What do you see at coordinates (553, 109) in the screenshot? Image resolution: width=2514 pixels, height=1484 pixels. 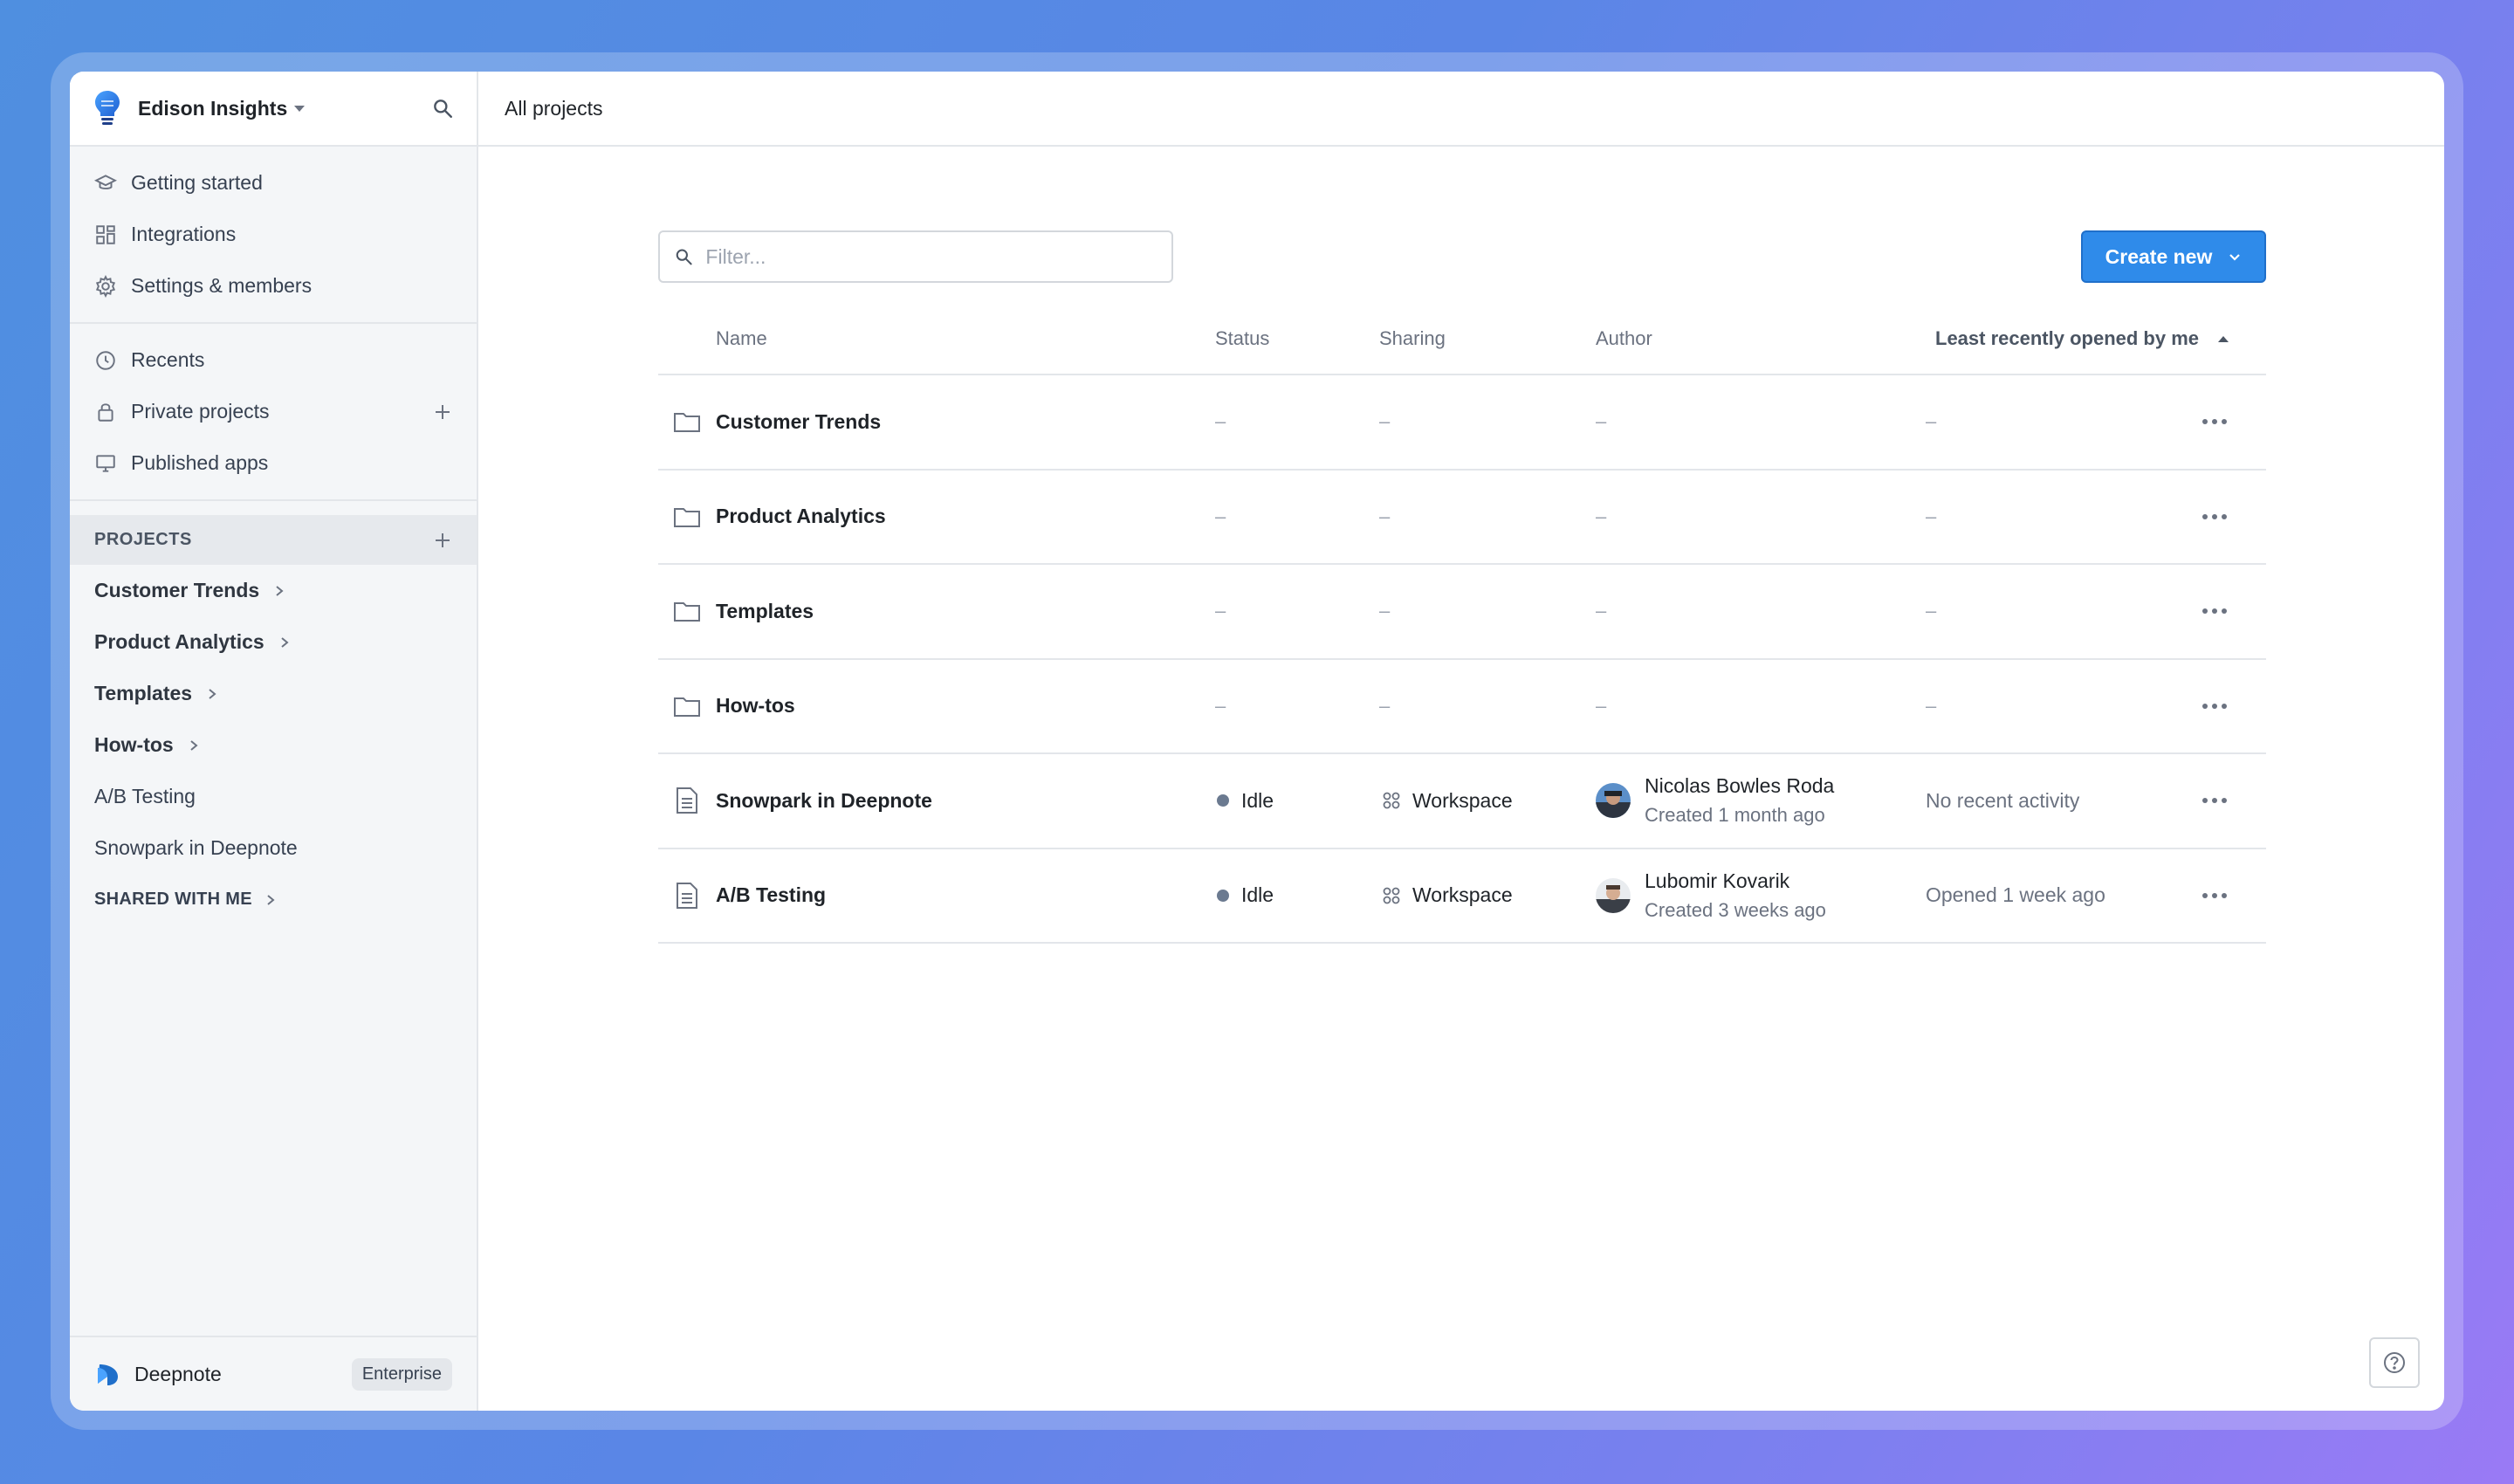 I see `breadcrumb: All projects` at bounding box center [553, 109].